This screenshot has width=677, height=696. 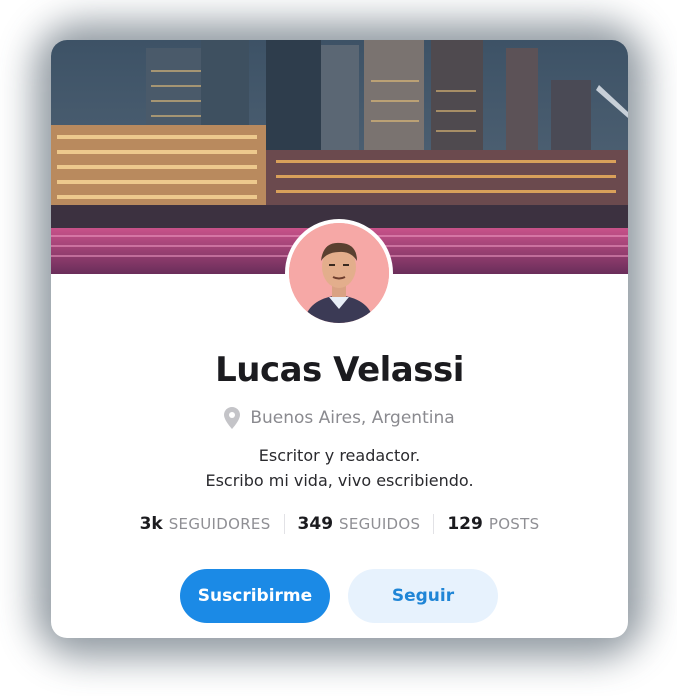 I want to click on location-text: Buenos Aires, Argentina, so click(x=352, y=418).